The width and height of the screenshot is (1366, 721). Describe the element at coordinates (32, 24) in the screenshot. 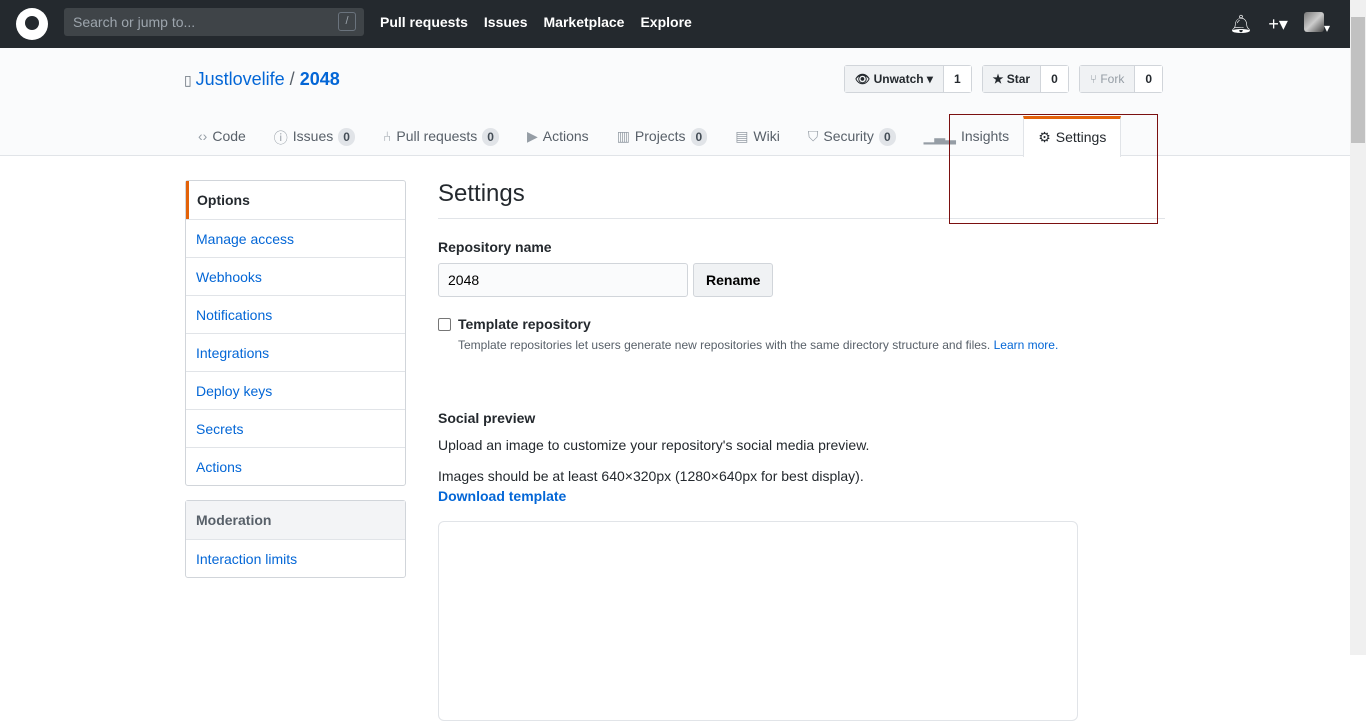

I see `github-logo-icon` at that location.